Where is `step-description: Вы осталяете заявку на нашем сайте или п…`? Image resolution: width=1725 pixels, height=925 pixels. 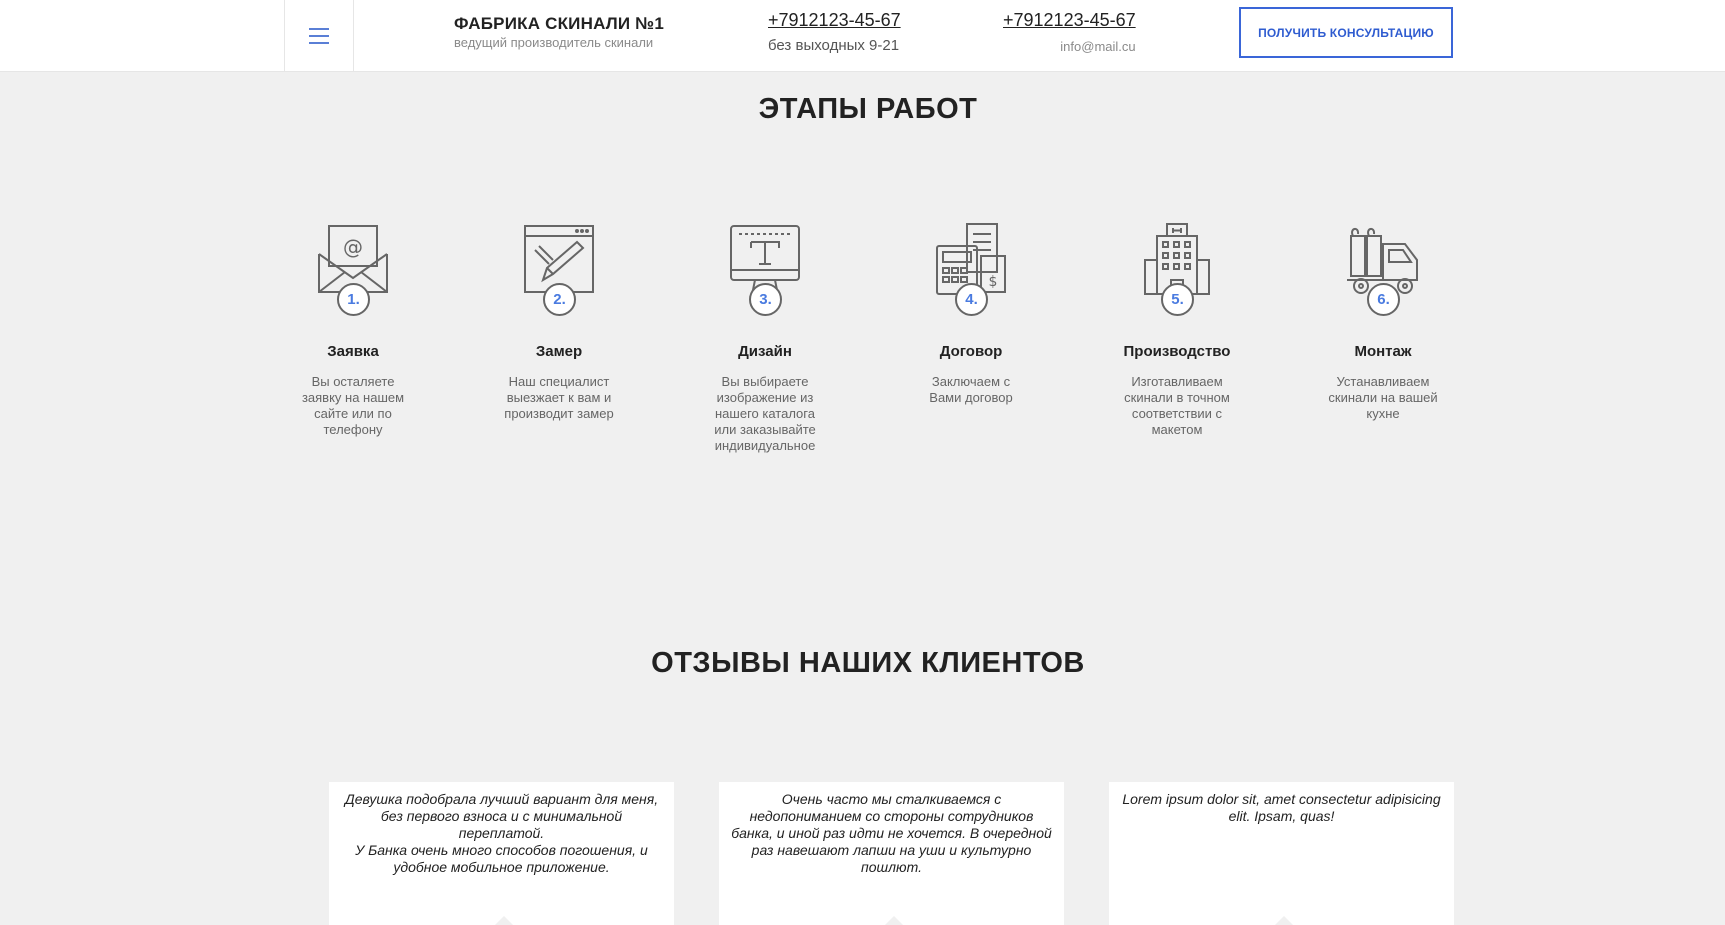
step-description: Вы осталяете заявку на нашем сайте или п… is located at coordinates (353, 405).